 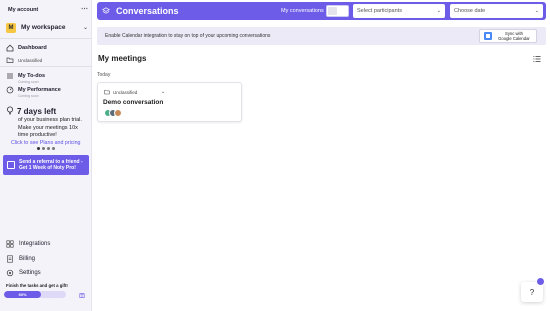 I want to click on tasks-progress-fill: 60%, so click(x=23, y=294).